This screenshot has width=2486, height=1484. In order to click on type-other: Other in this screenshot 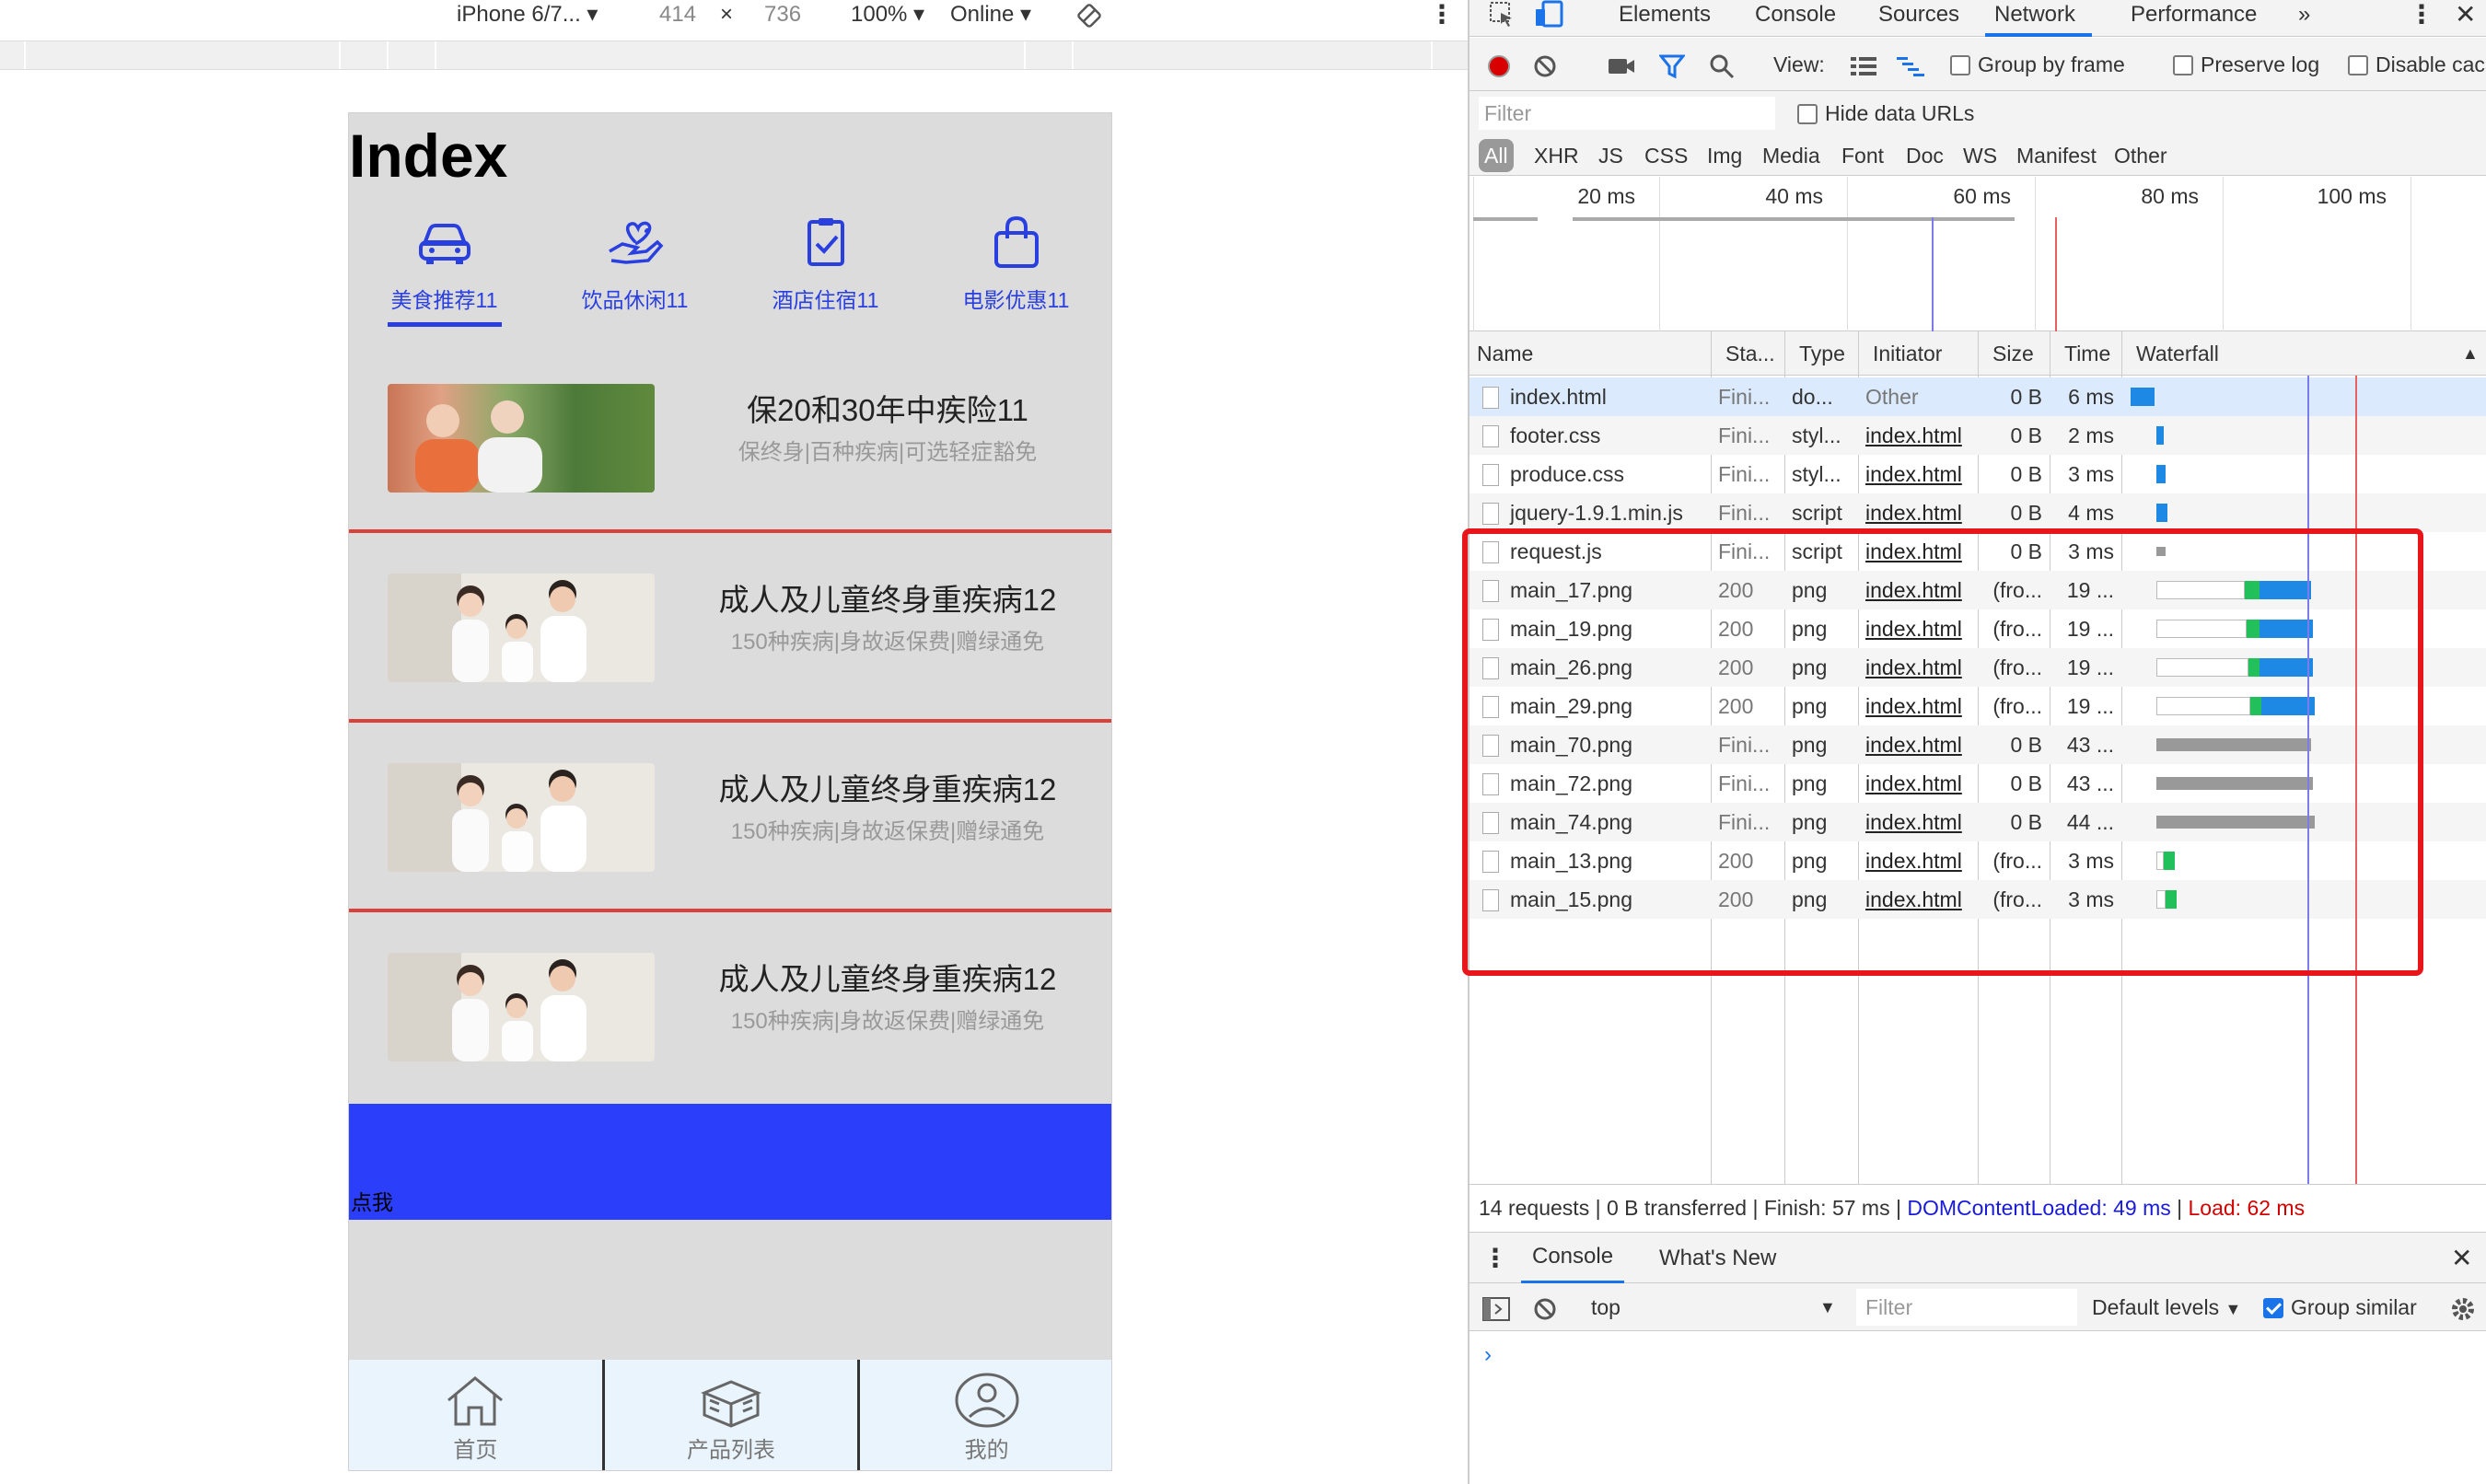, I will do `click(2140, 155)`.